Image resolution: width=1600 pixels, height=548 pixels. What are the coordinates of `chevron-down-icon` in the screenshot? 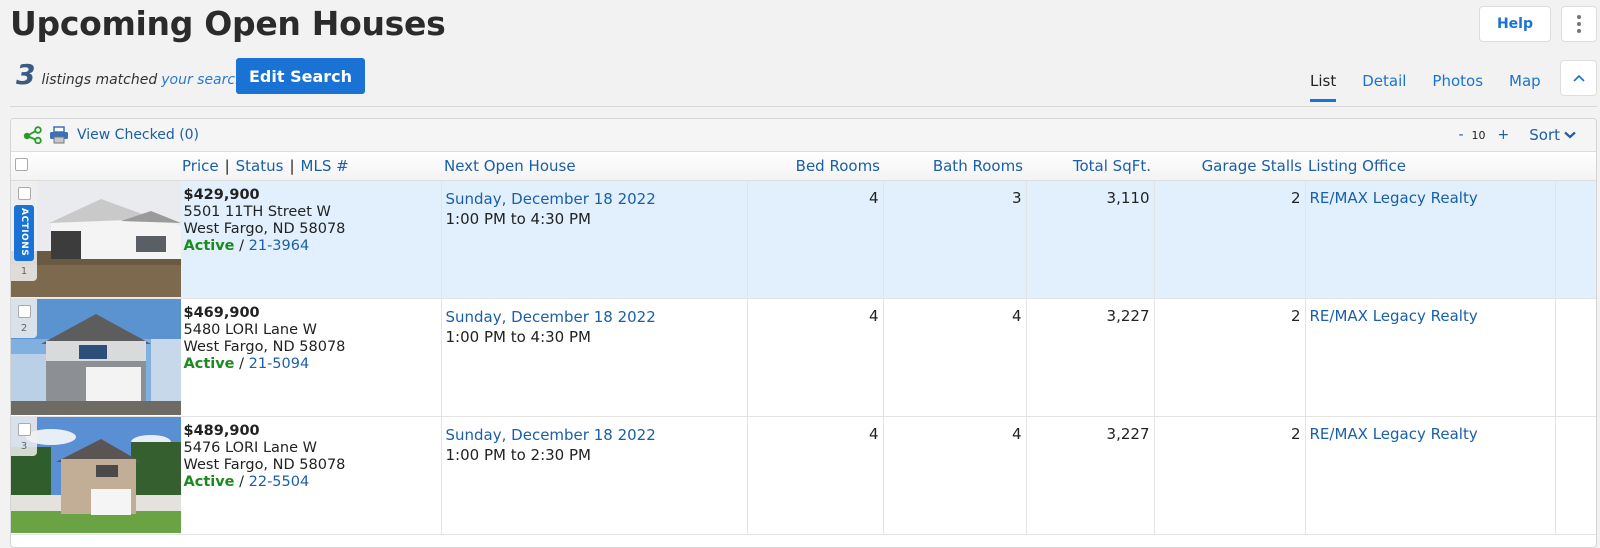 It's located at (1570, 135).